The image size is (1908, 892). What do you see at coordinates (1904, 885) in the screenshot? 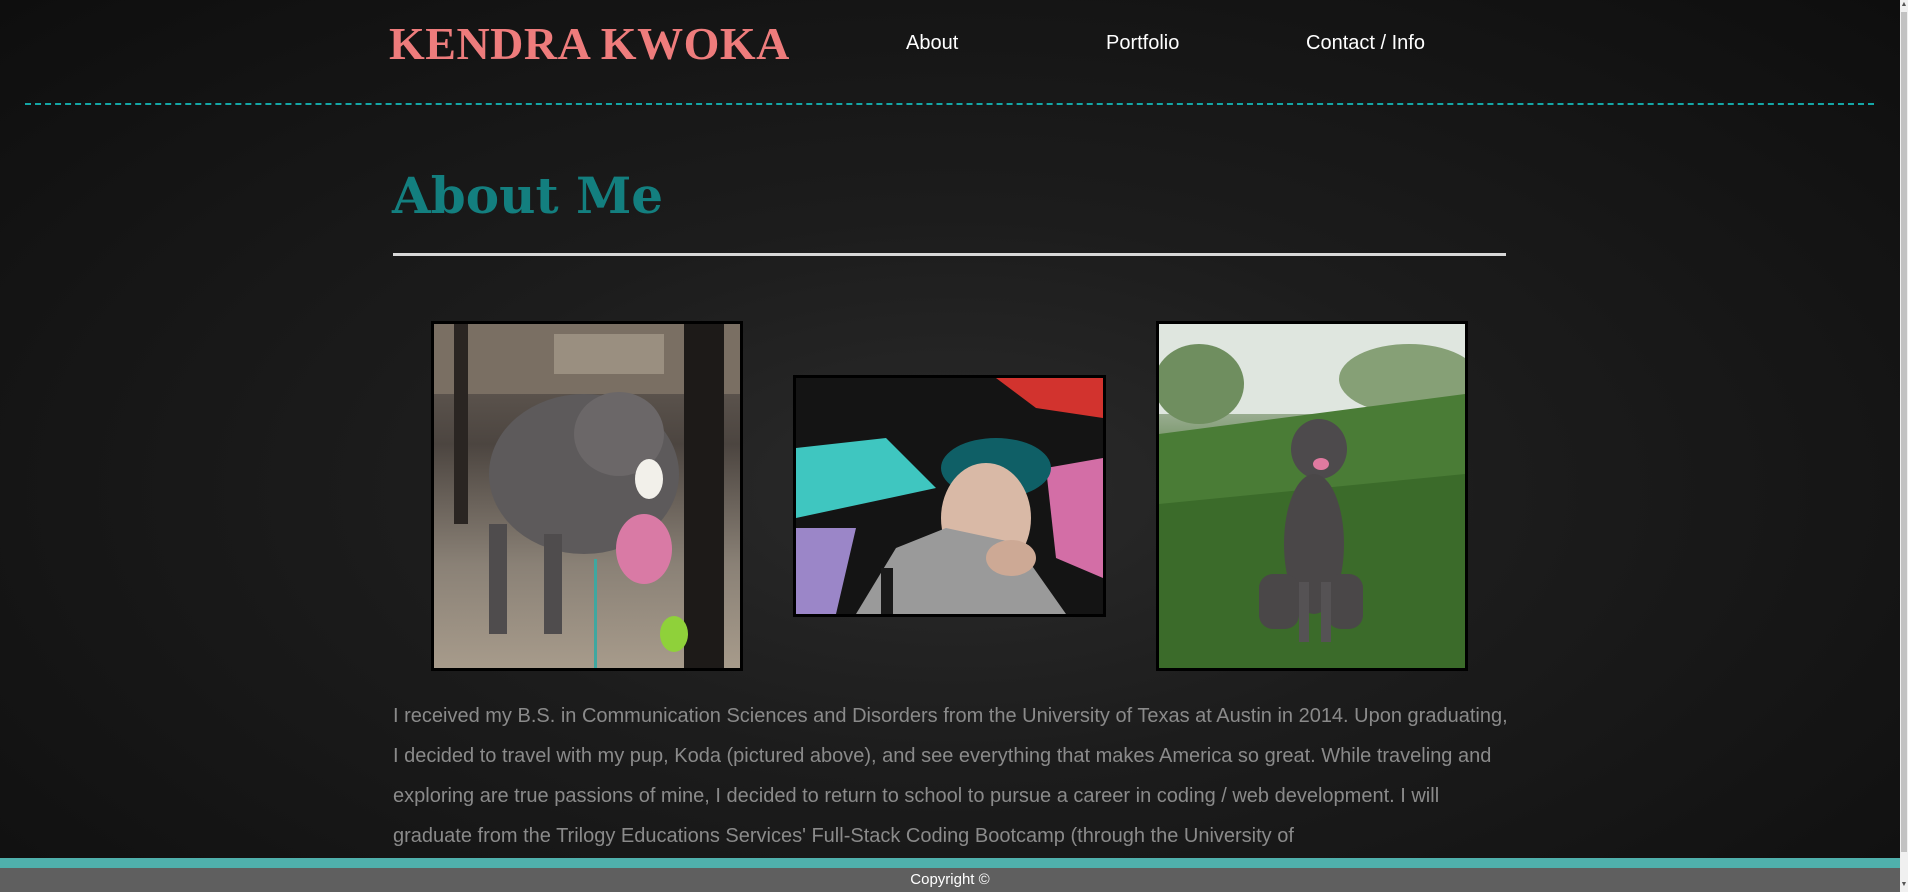
I see `scroll-down-arrow-icon: ▼` at bounding box center [1904, 885].